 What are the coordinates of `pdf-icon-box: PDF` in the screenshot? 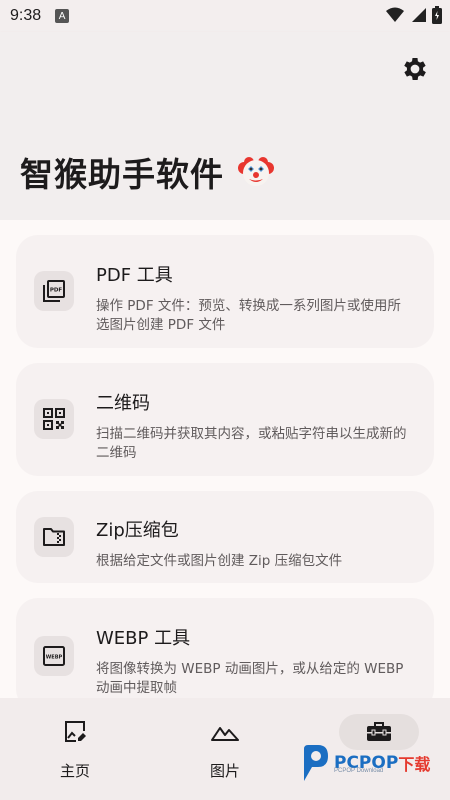 It's located at (54, 291).